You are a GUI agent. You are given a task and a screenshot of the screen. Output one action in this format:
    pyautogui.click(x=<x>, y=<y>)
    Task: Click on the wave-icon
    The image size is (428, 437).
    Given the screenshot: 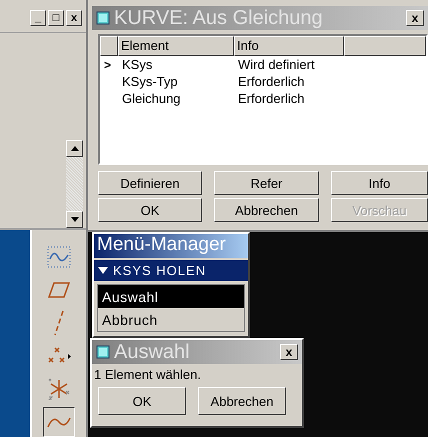 What is the action you would take?
    pyautogui.click(x=59, y=257)
    